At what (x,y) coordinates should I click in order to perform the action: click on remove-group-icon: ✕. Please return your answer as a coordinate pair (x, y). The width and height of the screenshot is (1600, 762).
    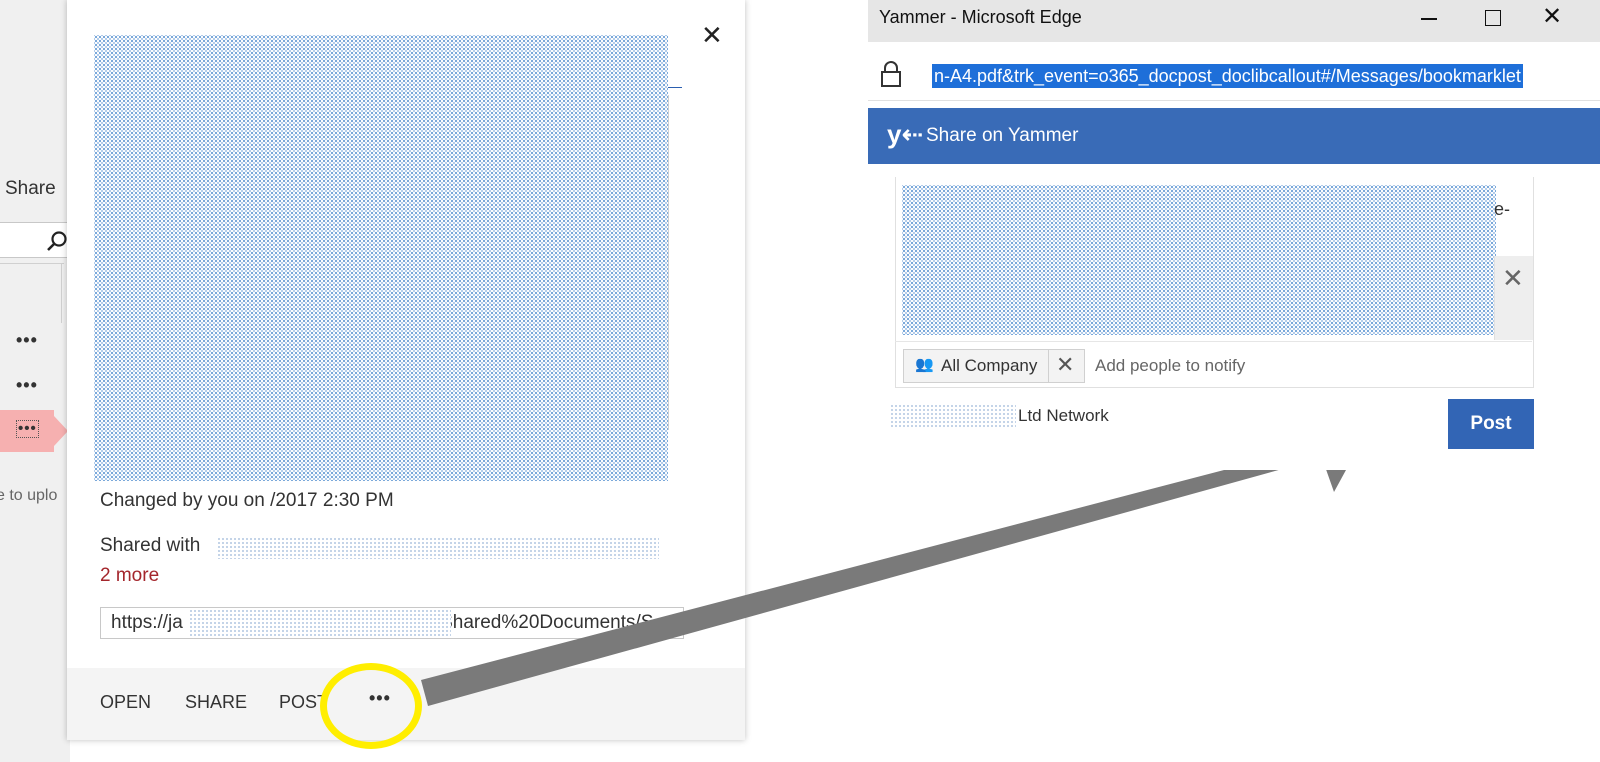
    Looking at the image, I should click on (1065, 365).